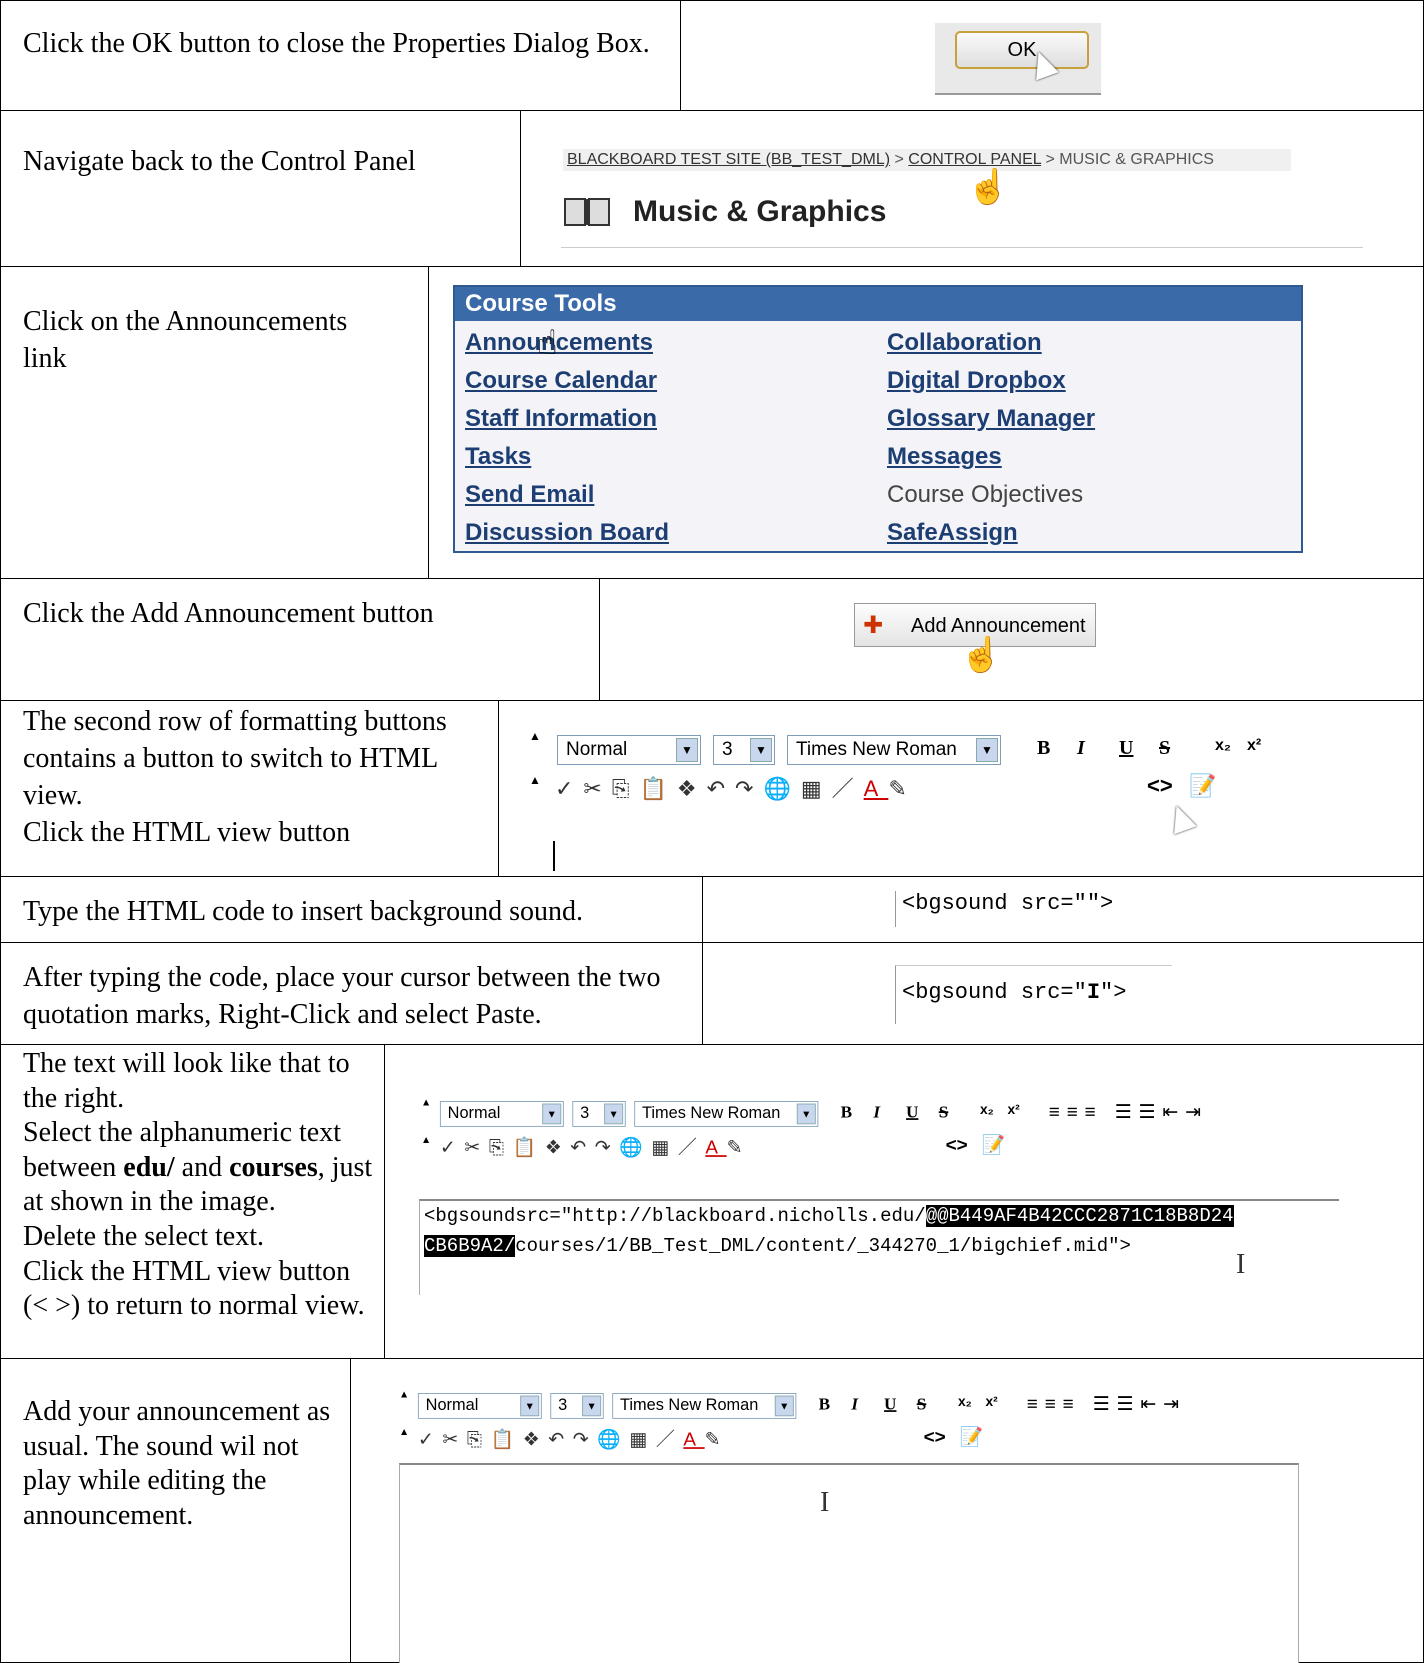 This screenshot has width=1424, height=1663. What do you see at coordinates (991, 419) in the screenshot?
I see `link-glossary-manager: Glossary Manager` at bounding box center [991, 419].